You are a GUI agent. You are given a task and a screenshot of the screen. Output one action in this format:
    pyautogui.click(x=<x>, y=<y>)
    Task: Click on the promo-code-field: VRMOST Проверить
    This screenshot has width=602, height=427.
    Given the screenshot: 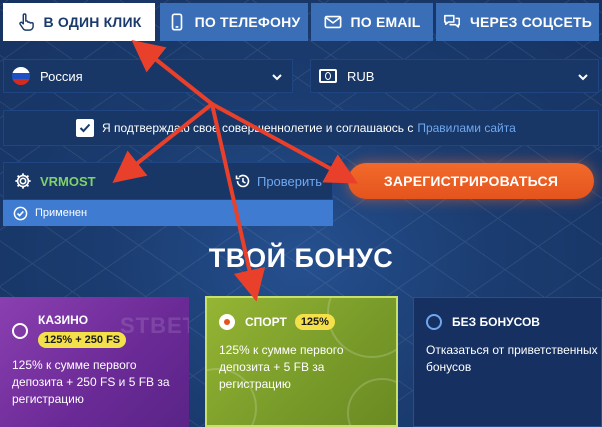 What is the action you would take?
    pyautogui.click(x=168, y=181)
    